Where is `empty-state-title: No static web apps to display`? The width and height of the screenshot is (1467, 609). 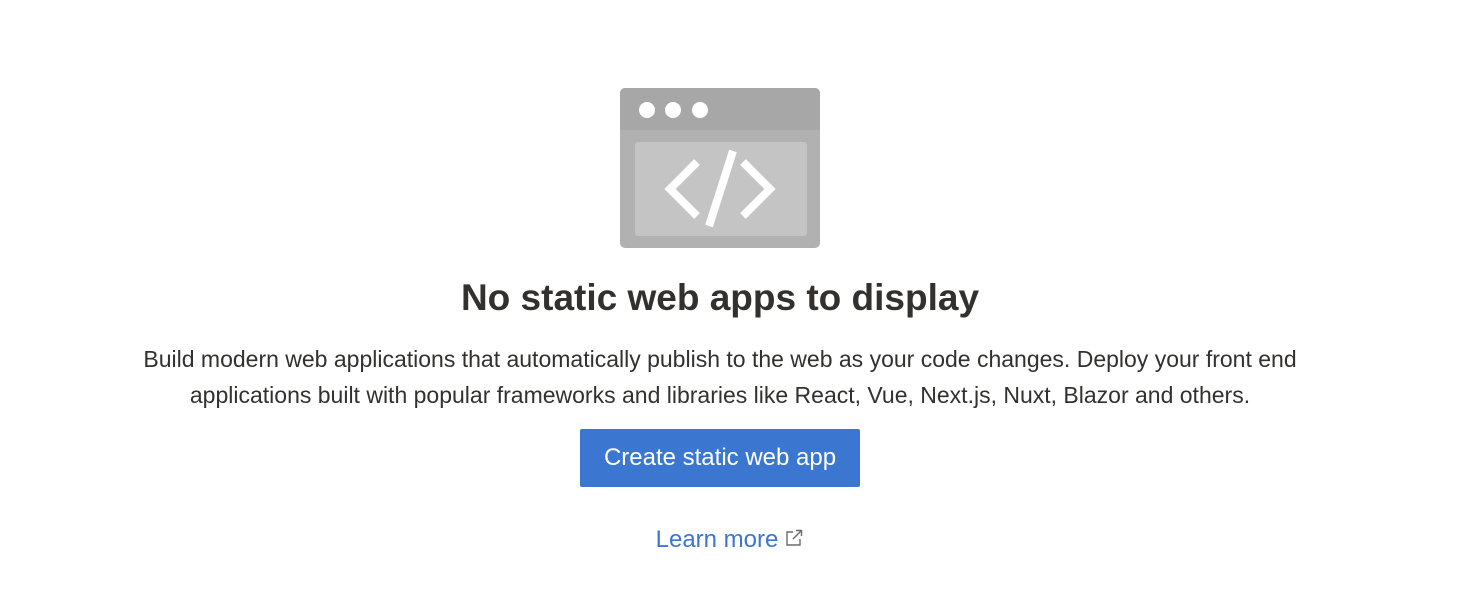
empty-state-title: No static web apps to display is located at coordinates (720, 297).